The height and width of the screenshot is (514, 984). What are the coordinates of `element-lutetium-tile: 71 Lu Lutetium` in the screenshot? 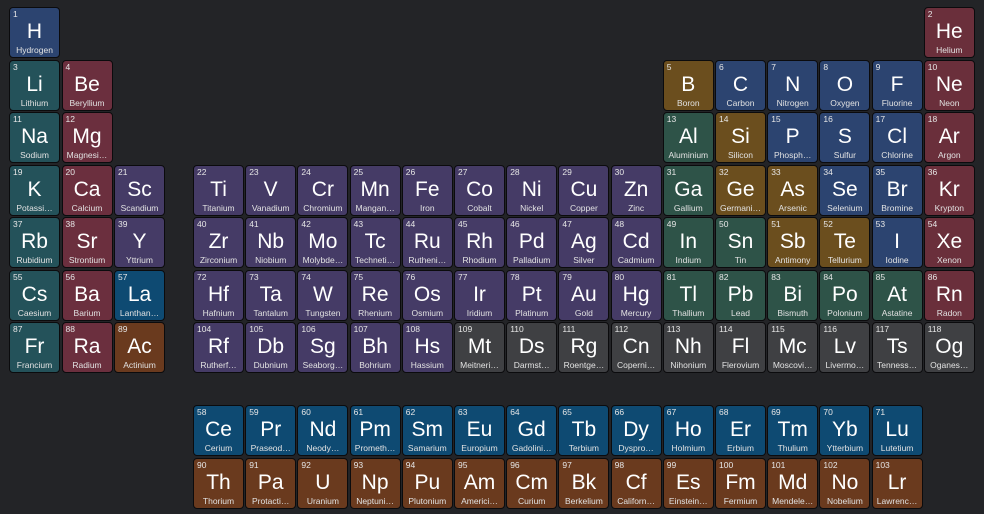 It's located at (897, 430).